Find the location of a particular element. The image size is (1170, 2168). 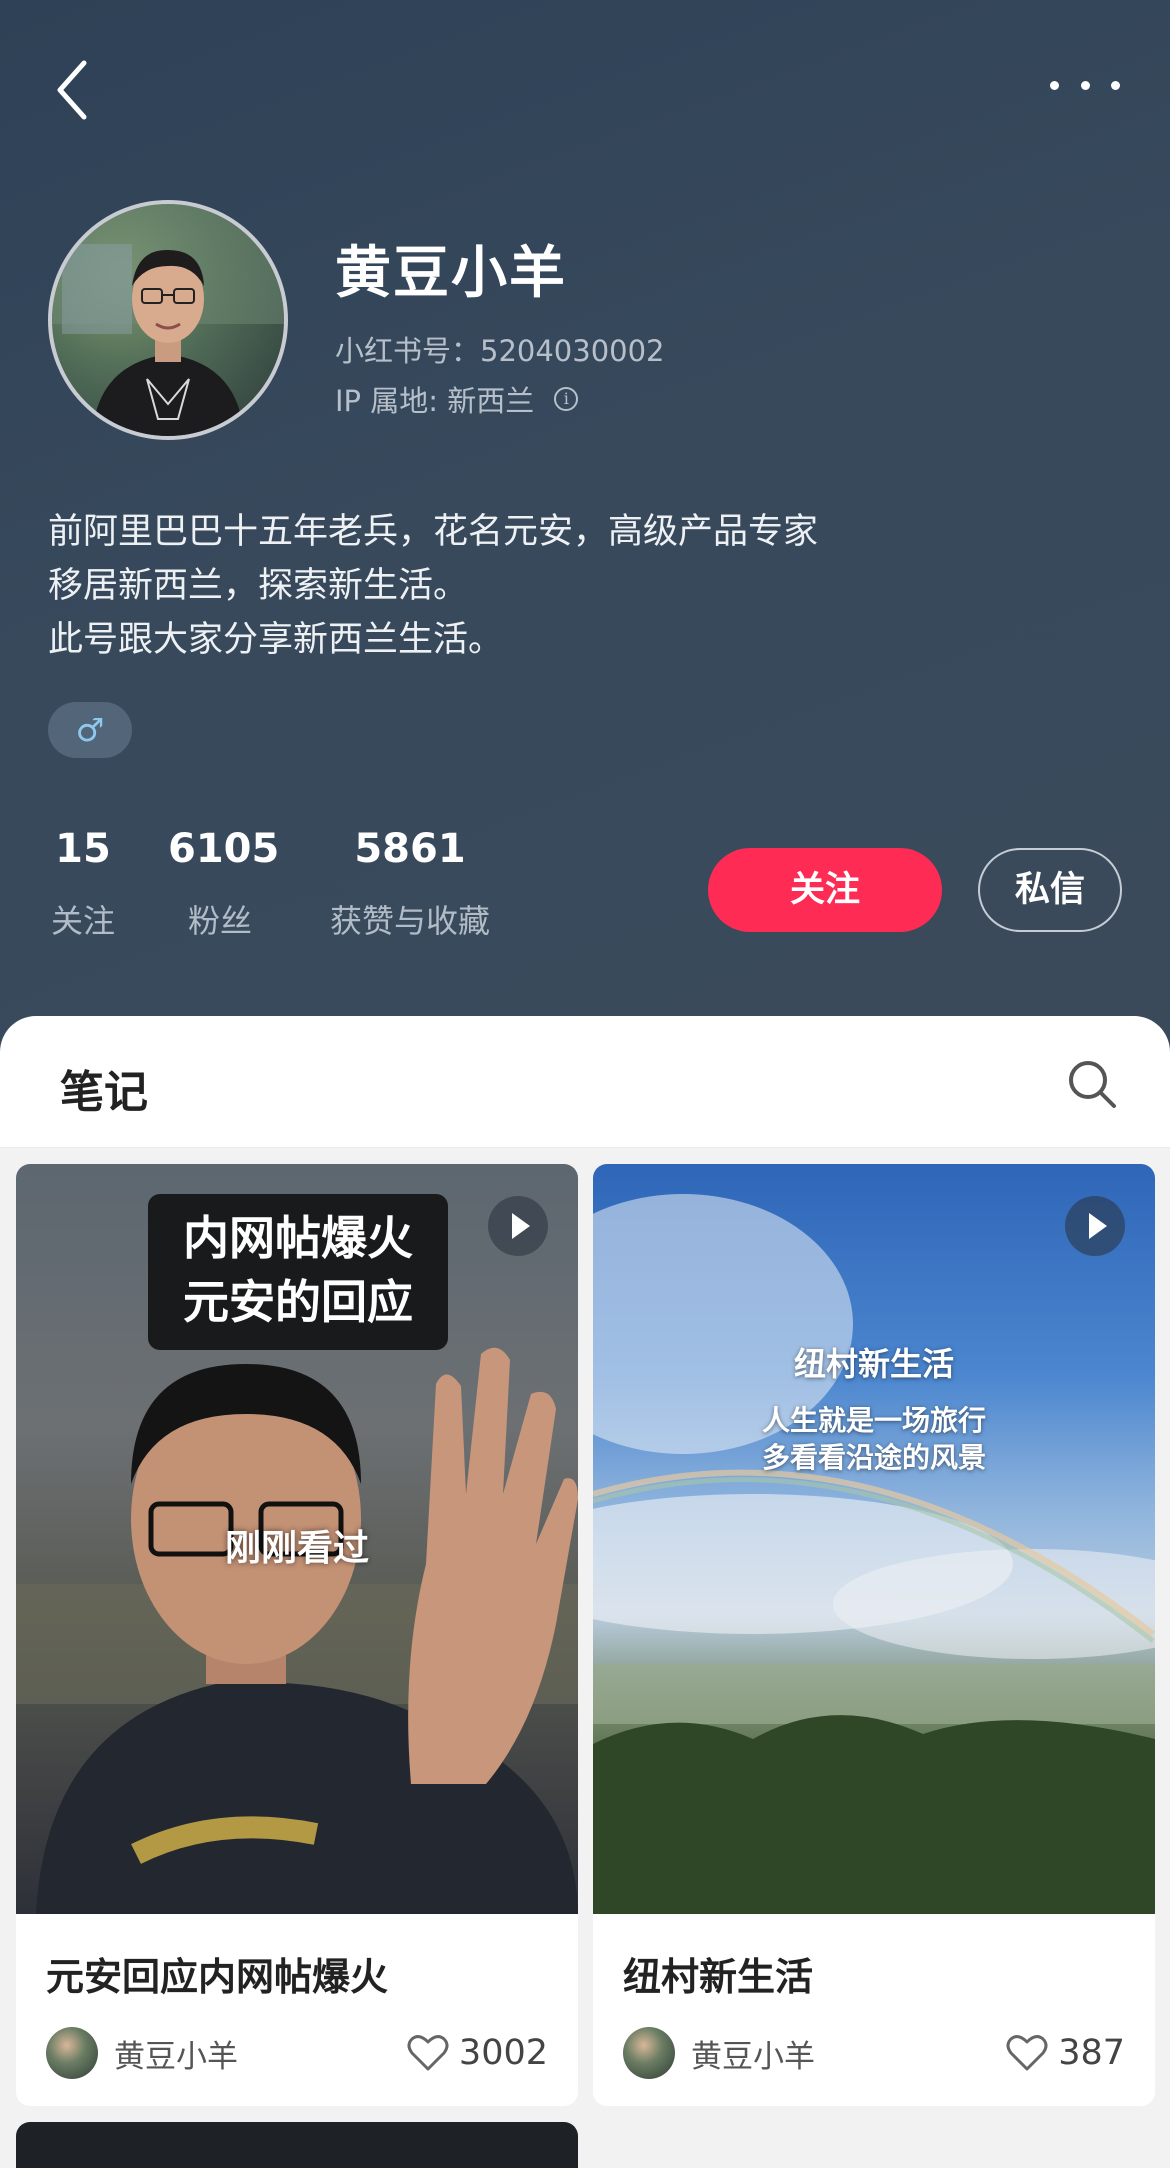

like-button: 3002 is located at coordinates (477, 2053).